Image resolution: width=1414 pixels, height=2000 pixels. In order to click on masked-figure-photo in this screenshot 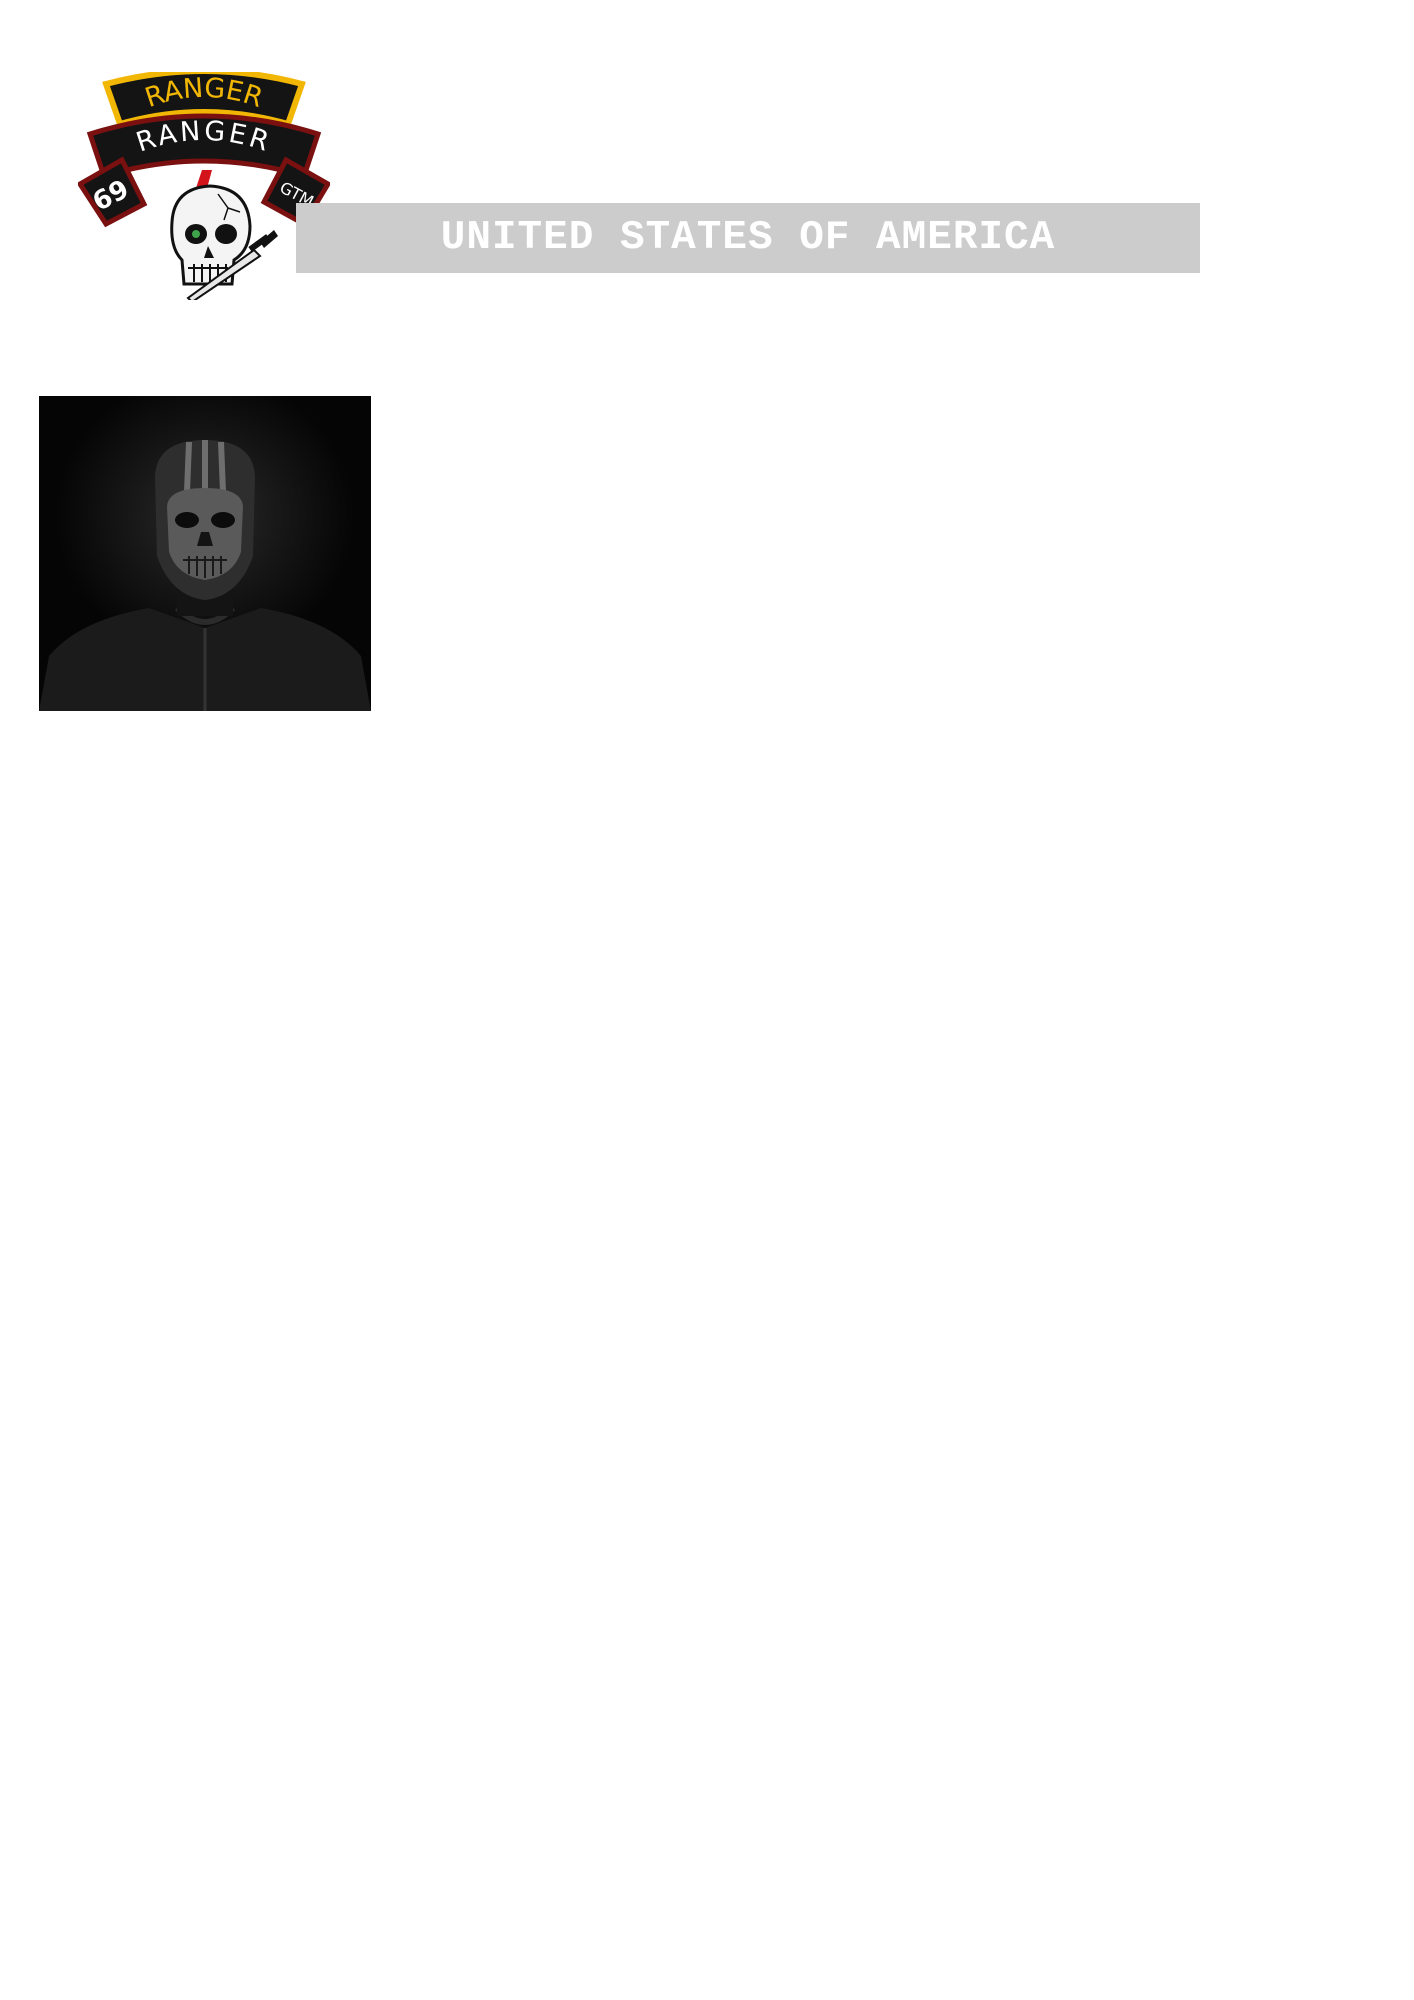, I will do `click(205, 553)`.